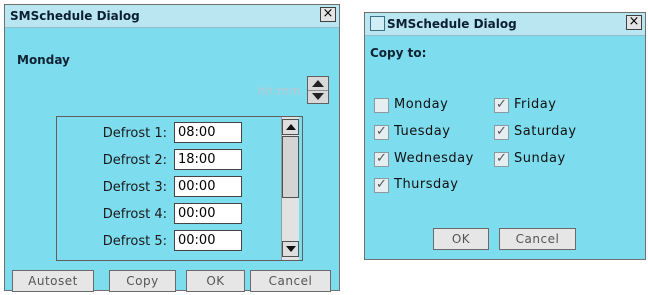  Describe the element at coordinates (426, 184) in the screenshot. I see `checkbox-label: Thursday` at that location.